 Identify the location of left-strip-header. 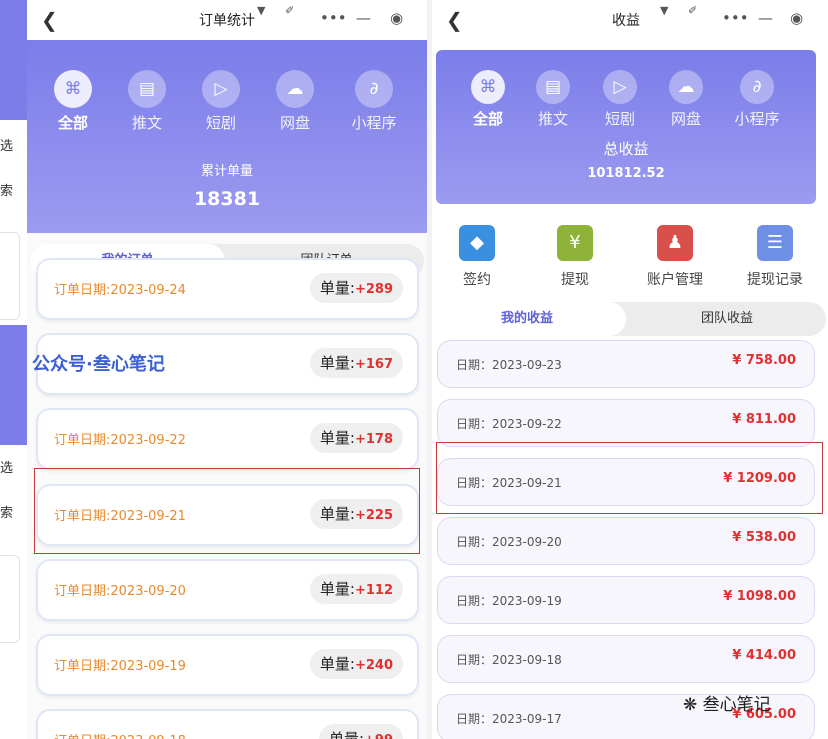
(13, 385).